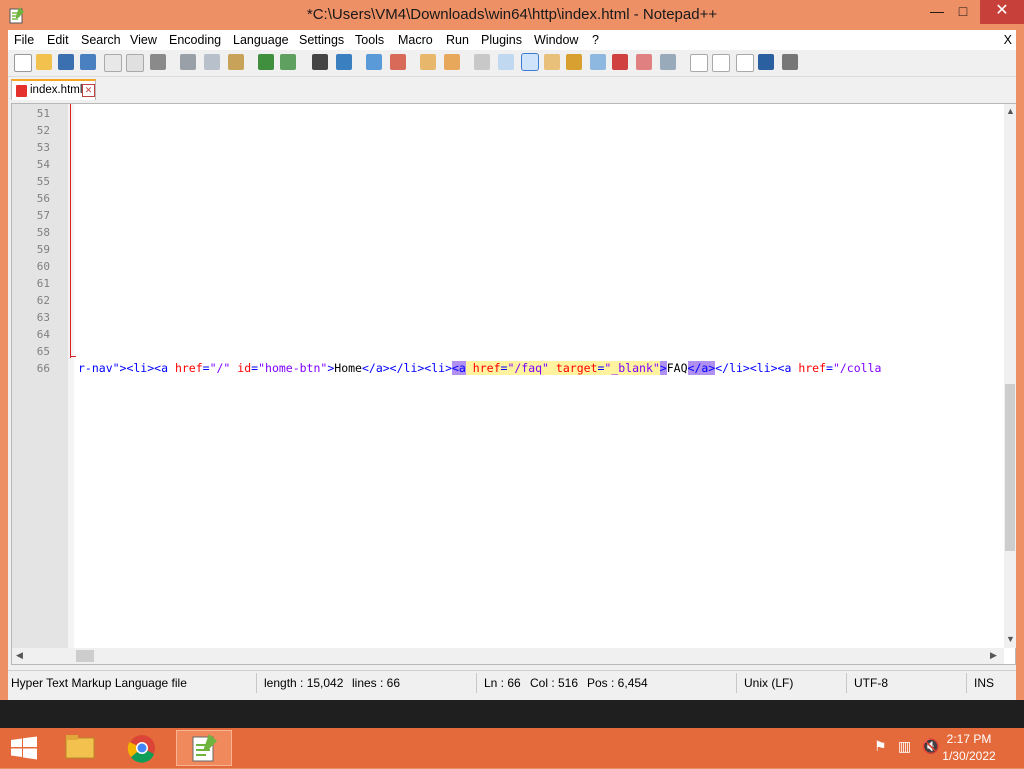 Image resolution: width=1024 pixels, height=769 pixels. I want to click on chrome-taskbar-button, so click(142, 748).